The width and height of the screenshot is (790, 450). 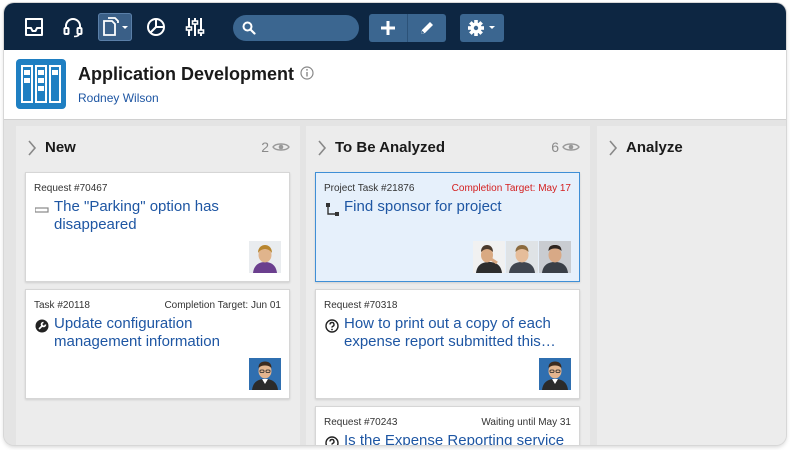 I want to click on chevron-down-icon, so click(x=492, y=27).